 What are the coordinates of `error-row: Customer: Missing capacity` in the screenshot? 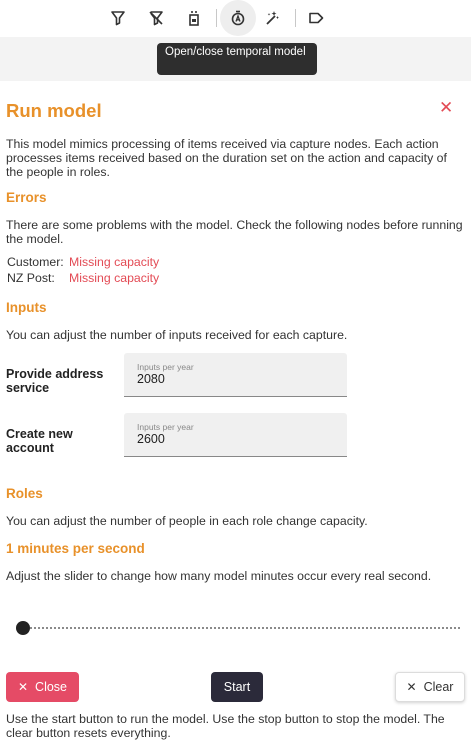 It's located at (83, 262).